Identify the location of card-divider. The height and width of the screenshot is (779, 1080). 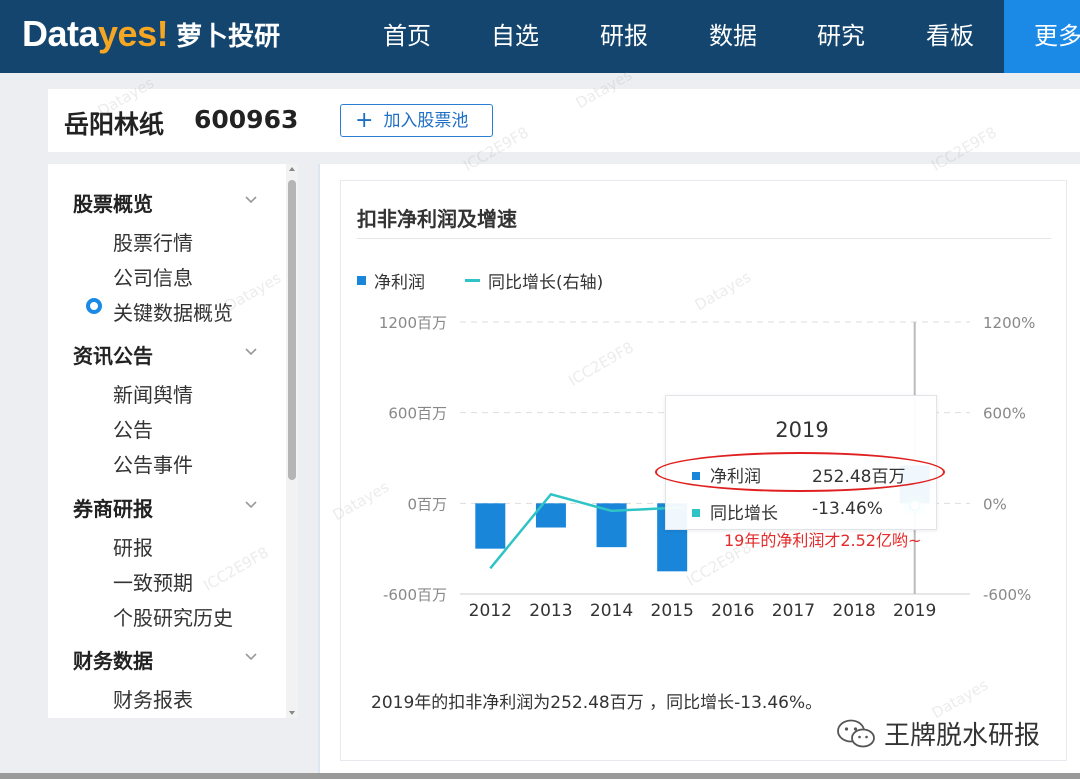
(704, 238).